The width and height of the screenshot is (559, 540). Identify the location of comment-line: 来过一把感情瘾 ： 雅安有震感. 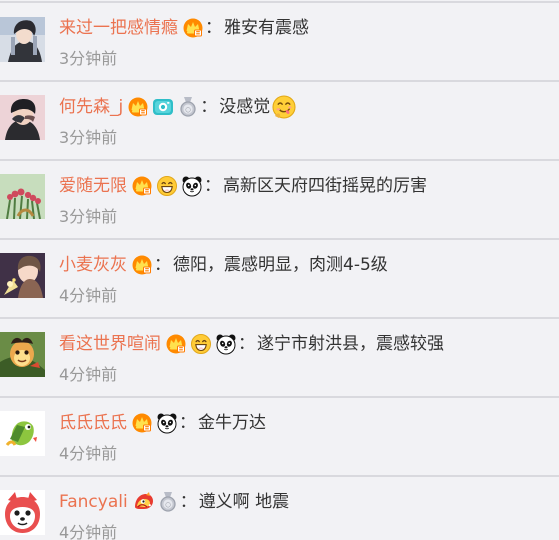
(184, 28).